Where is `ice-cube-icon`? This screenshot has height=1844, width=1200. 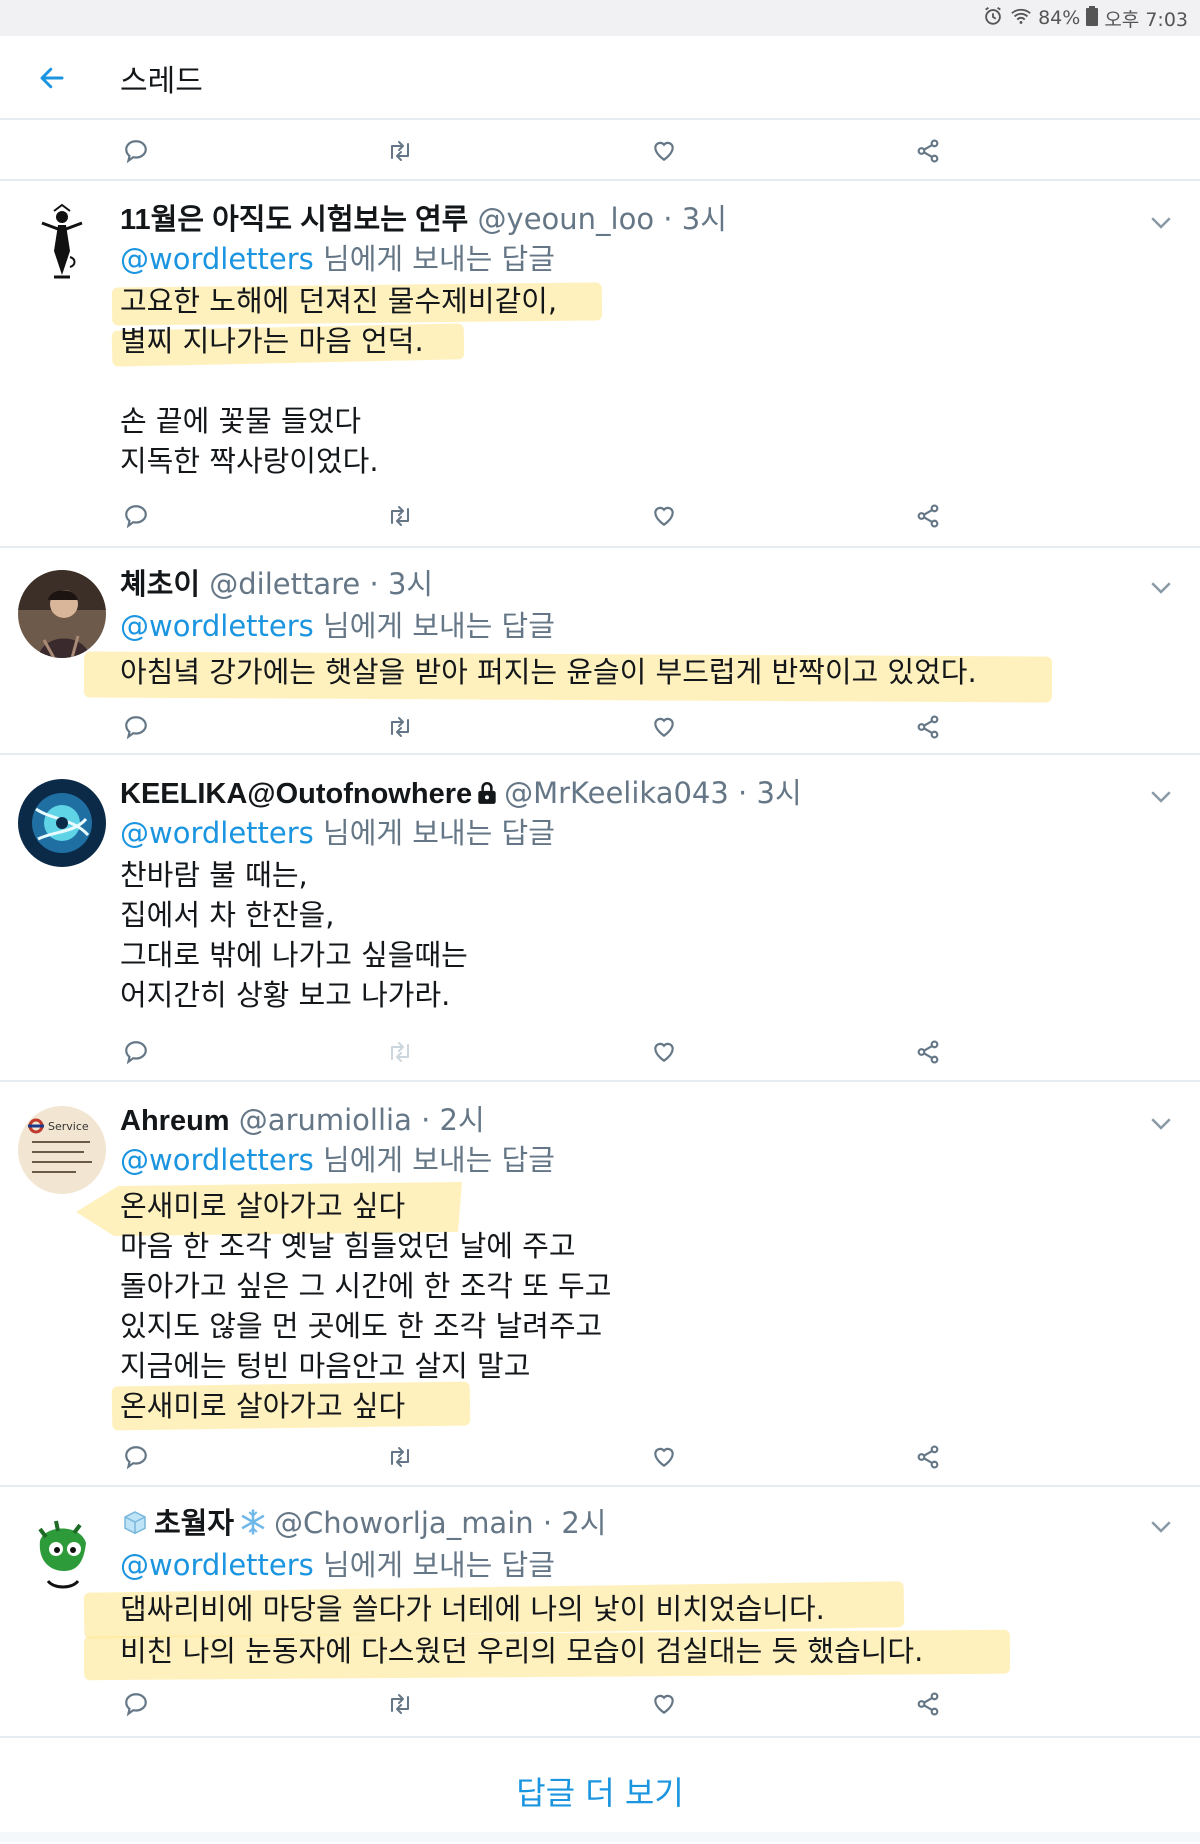 ice-cube-icon is located at coordinates (135, 1523).